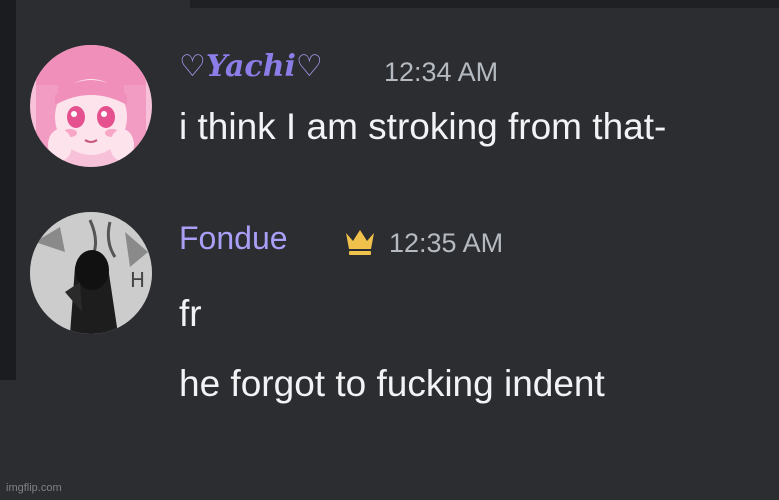 The height and width of the screenshot is (500, 779). I want to click on message-text: fr, so click(190, 313).